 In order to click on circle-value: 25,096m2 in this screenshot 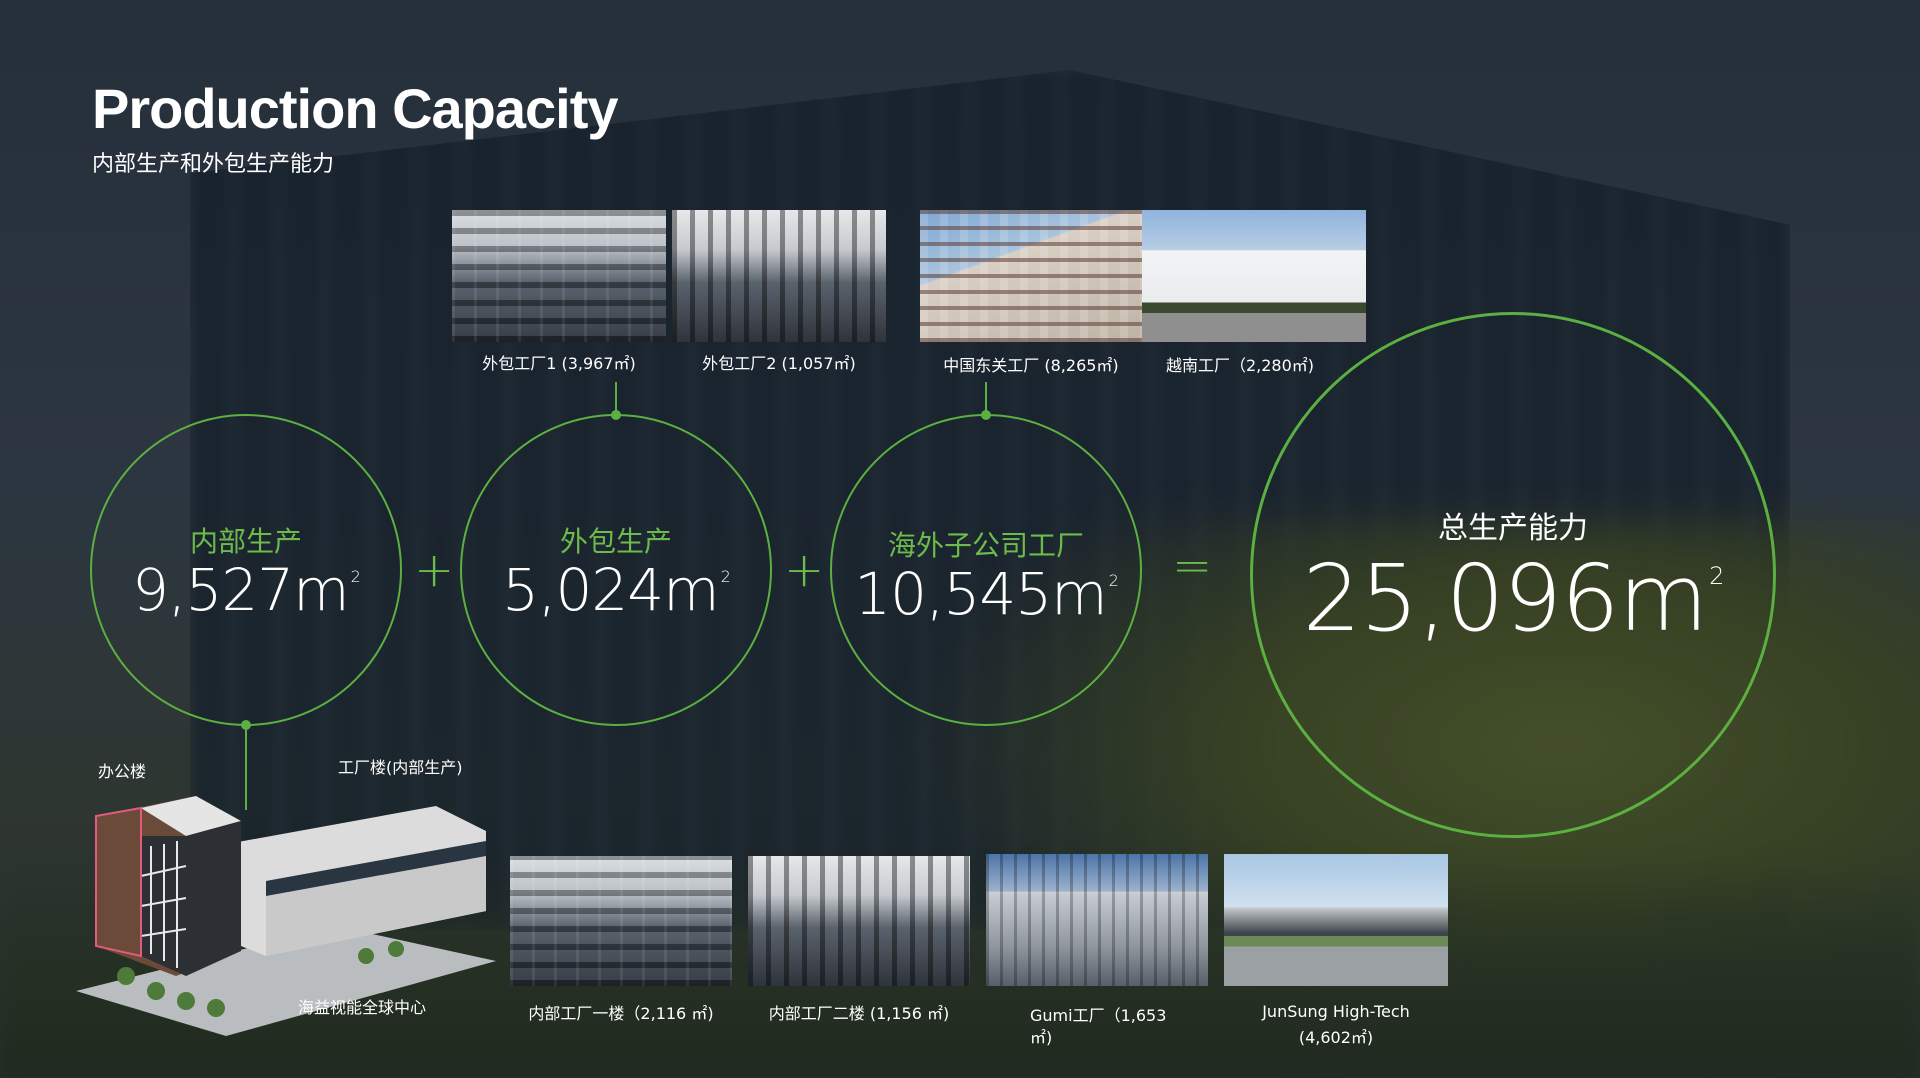, I will do `click(1513, 598)`.